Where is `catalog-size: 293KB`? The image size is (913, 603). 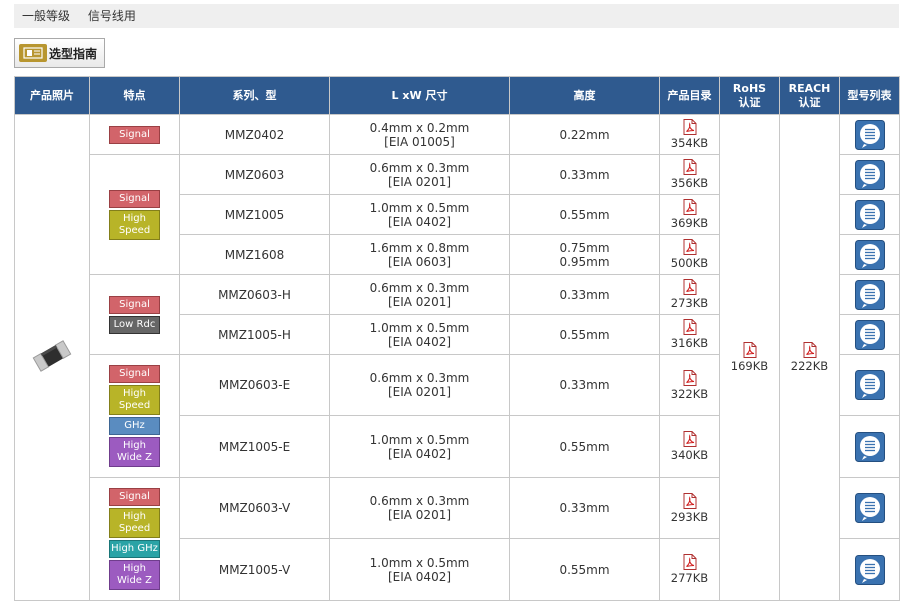
catalog-size: 293KB is located at coordinates (689, 517).